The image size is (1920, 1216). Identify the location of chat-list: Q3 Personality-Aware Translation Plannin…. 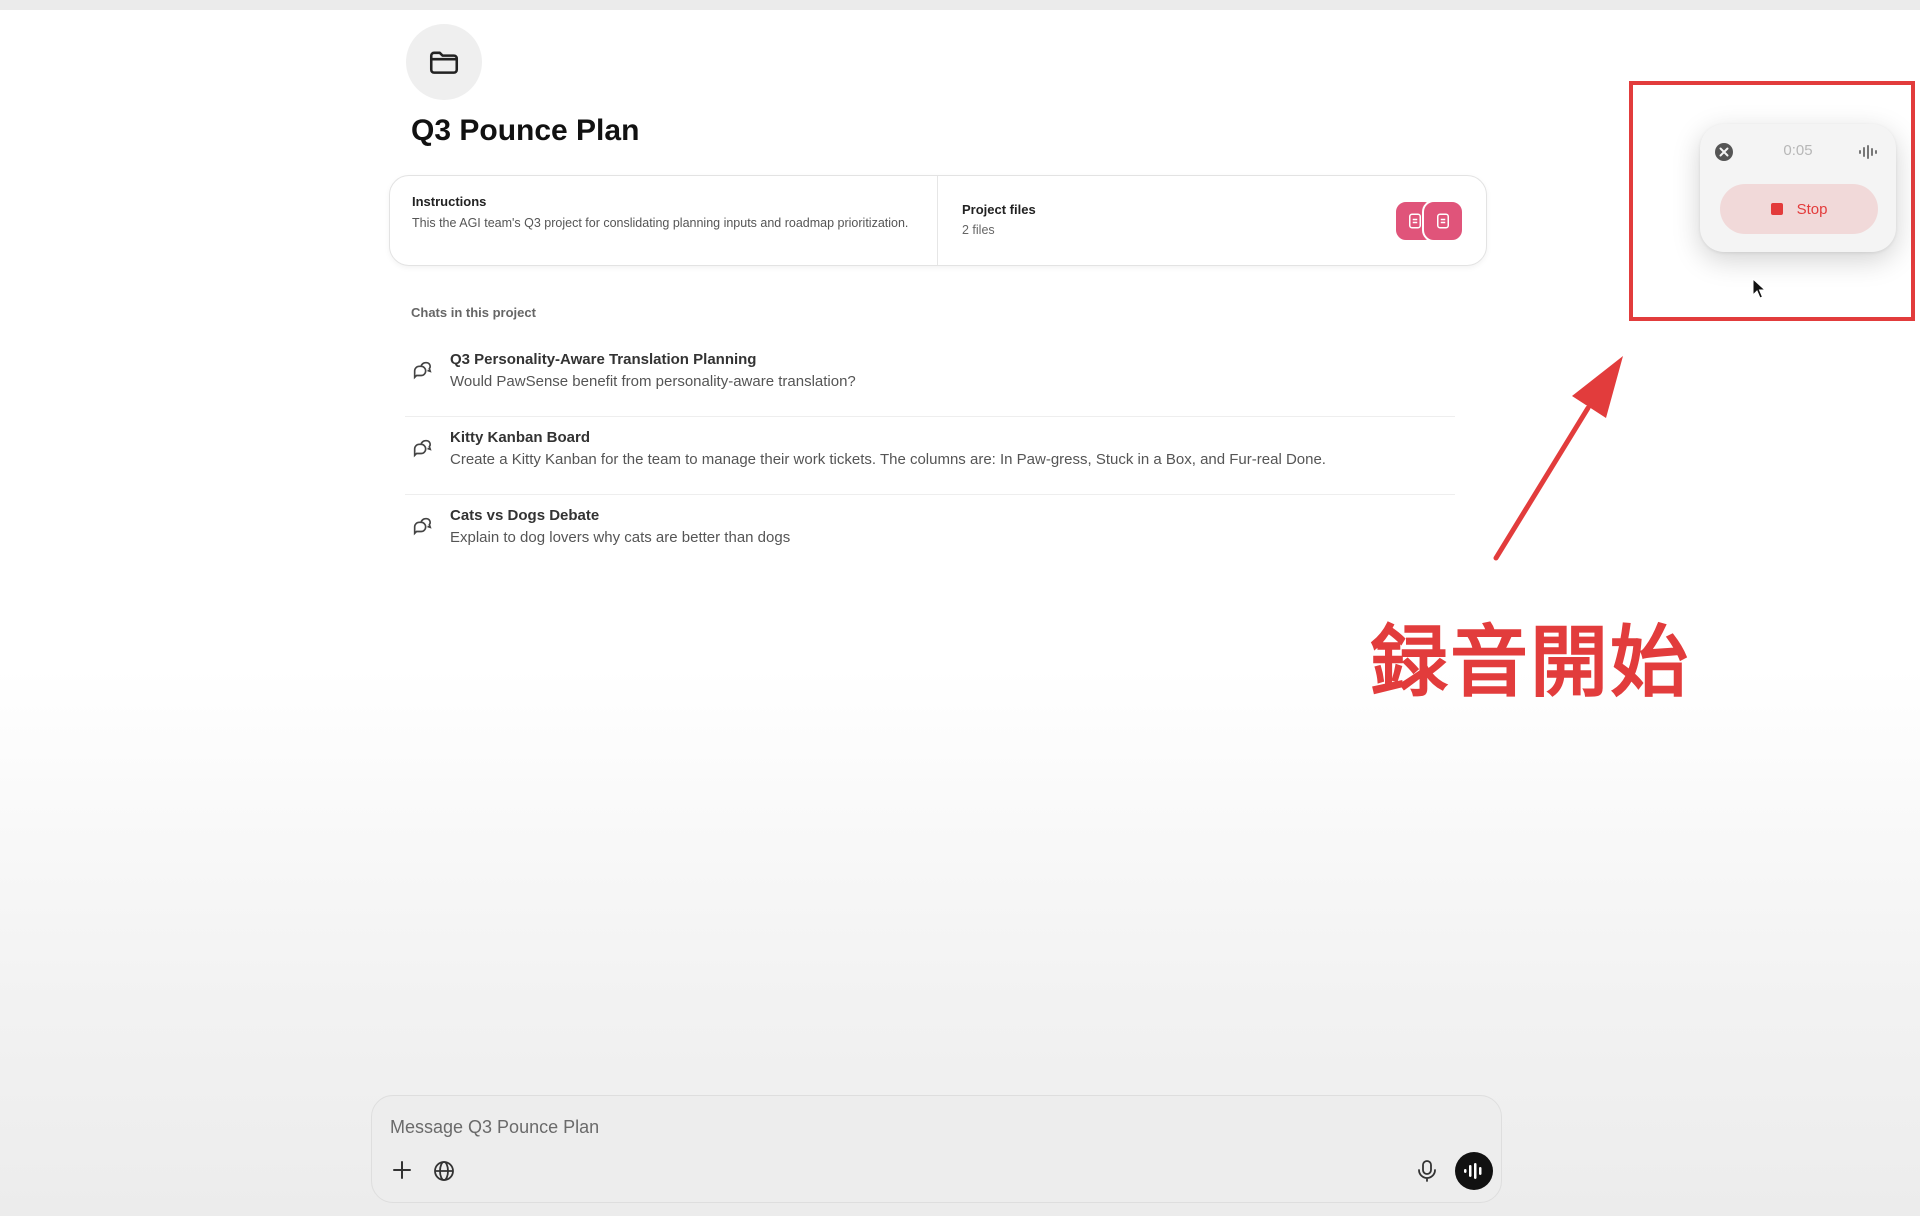
(930, 456).